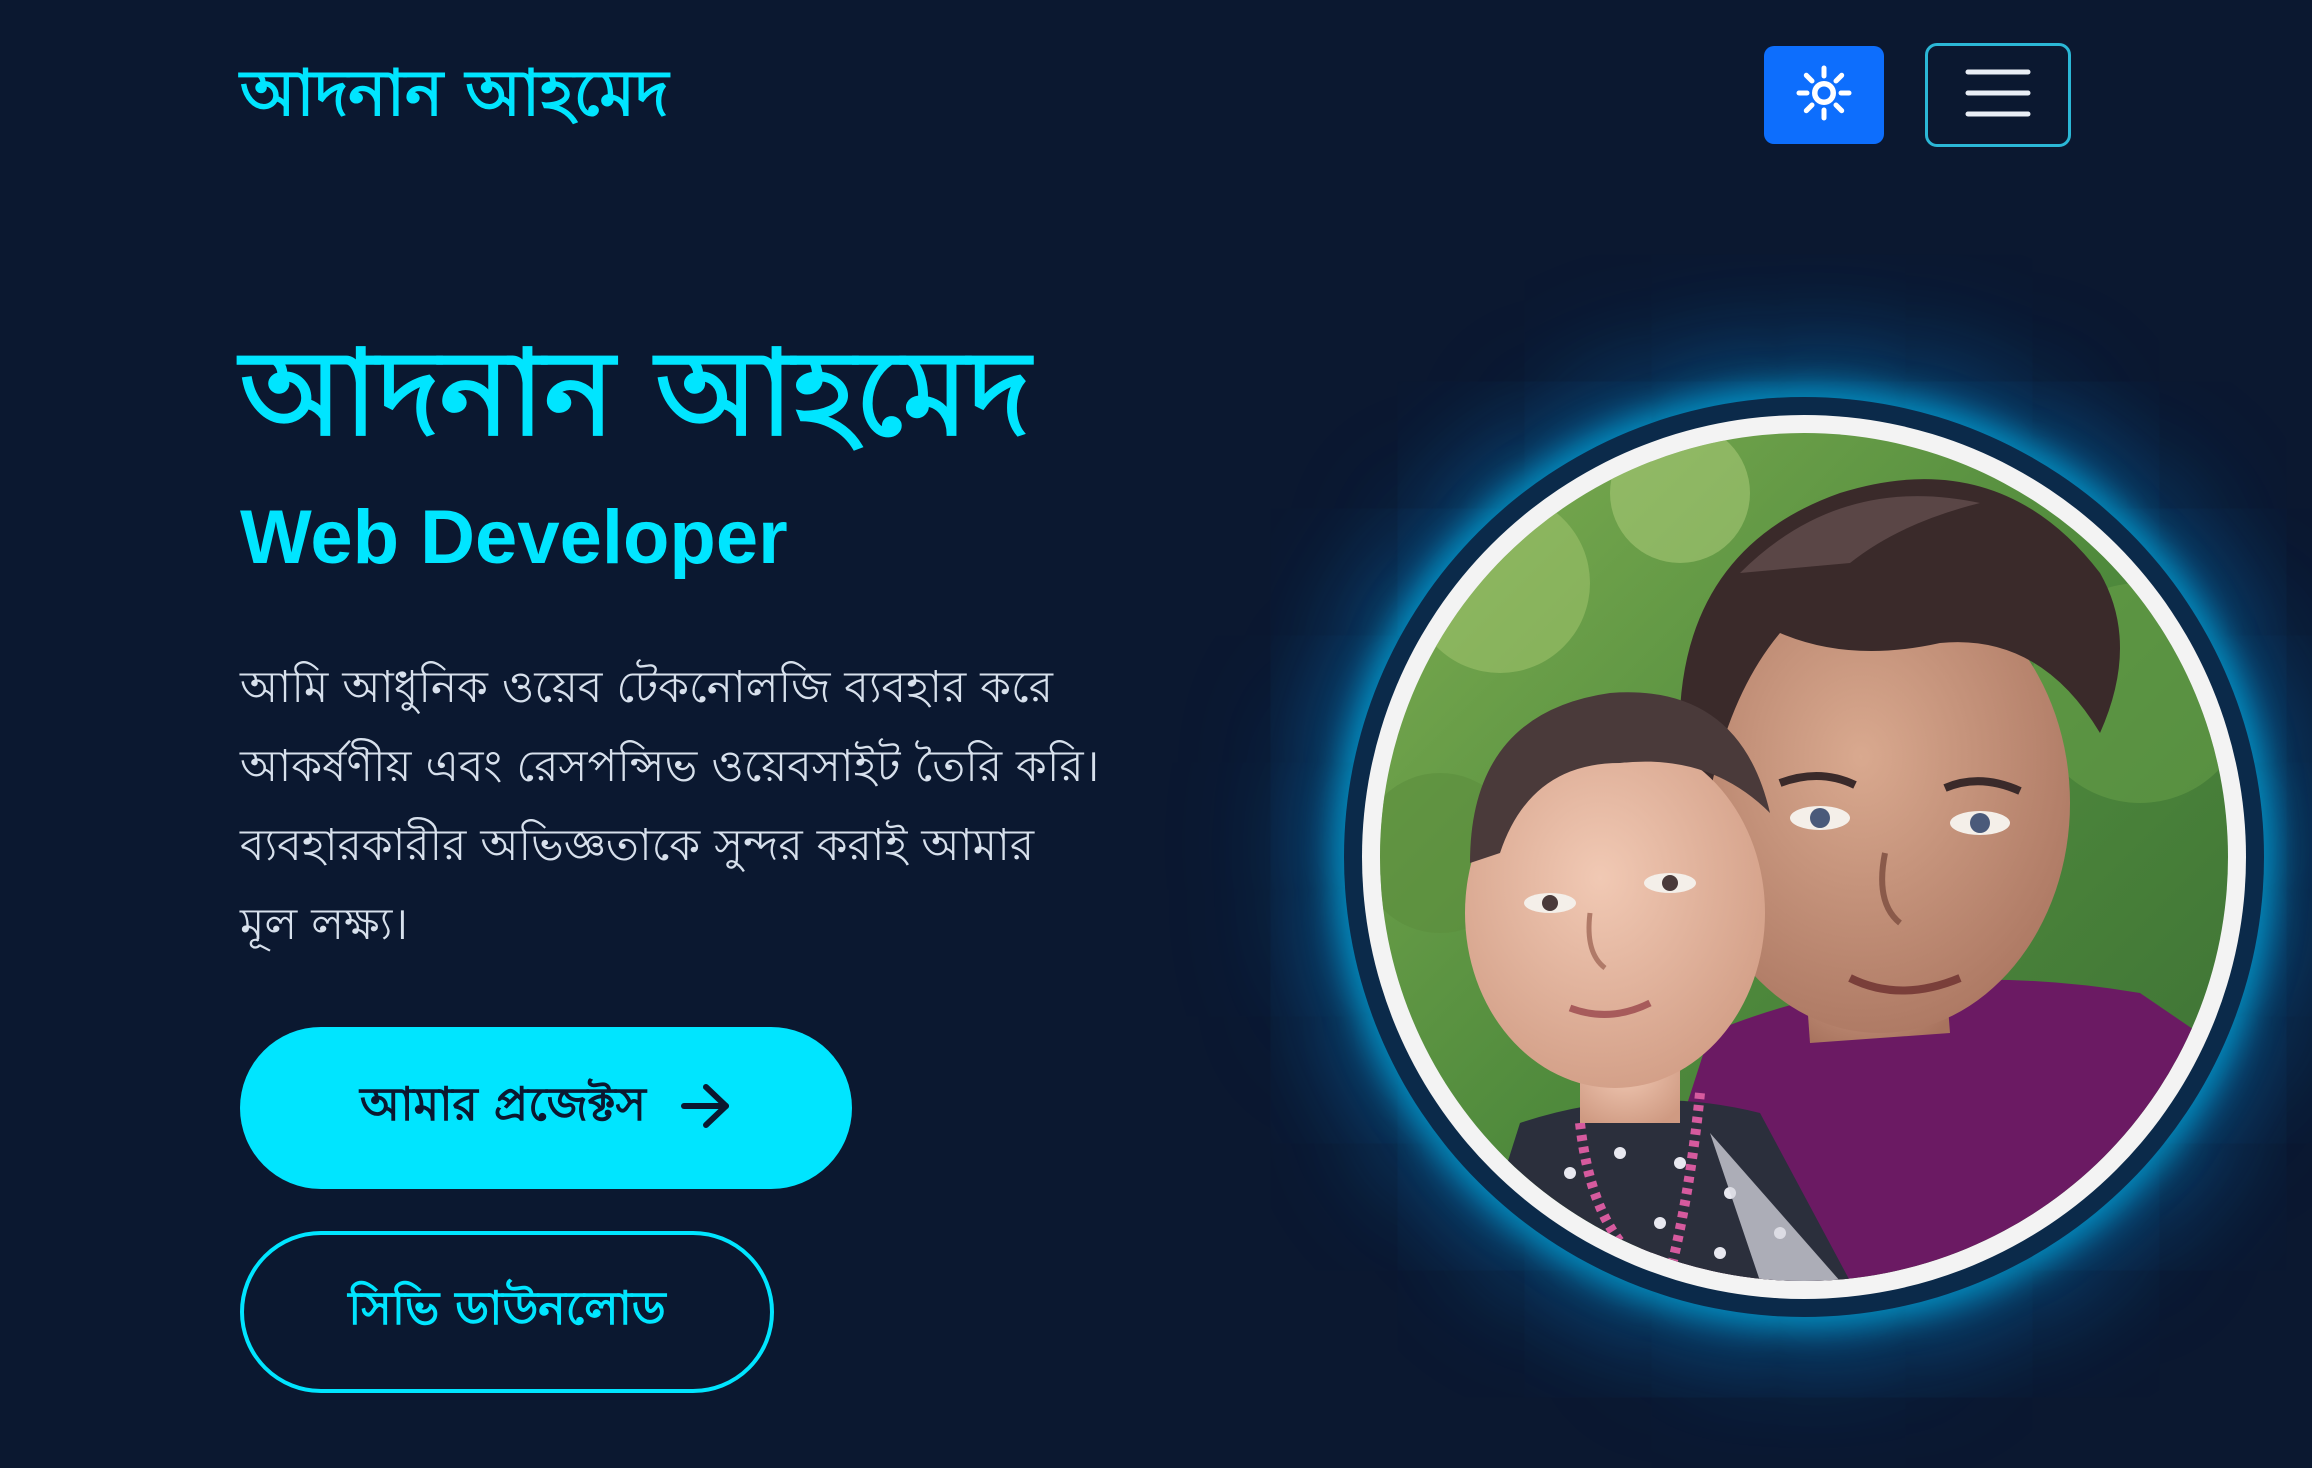  I want to click on hero-description-line: ব্যবহারকারীর অভিজ্ঞতাকে সুন্দর করাই আমার, so click(637, 845).